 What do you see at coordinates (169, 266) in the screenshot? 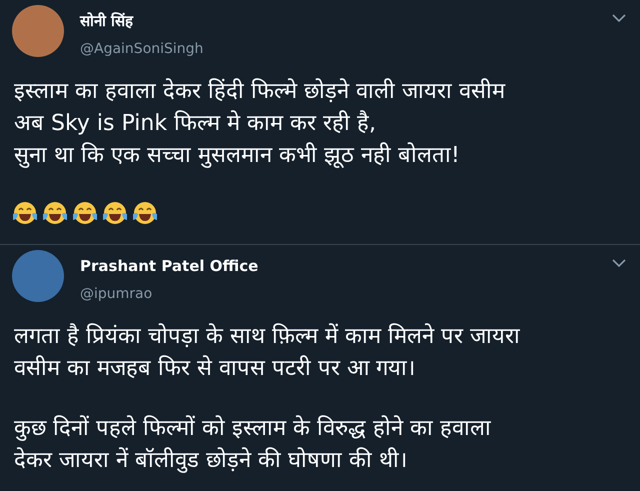
I see `user-name: Prashant Patel Office` at bounding box center [169, 266].